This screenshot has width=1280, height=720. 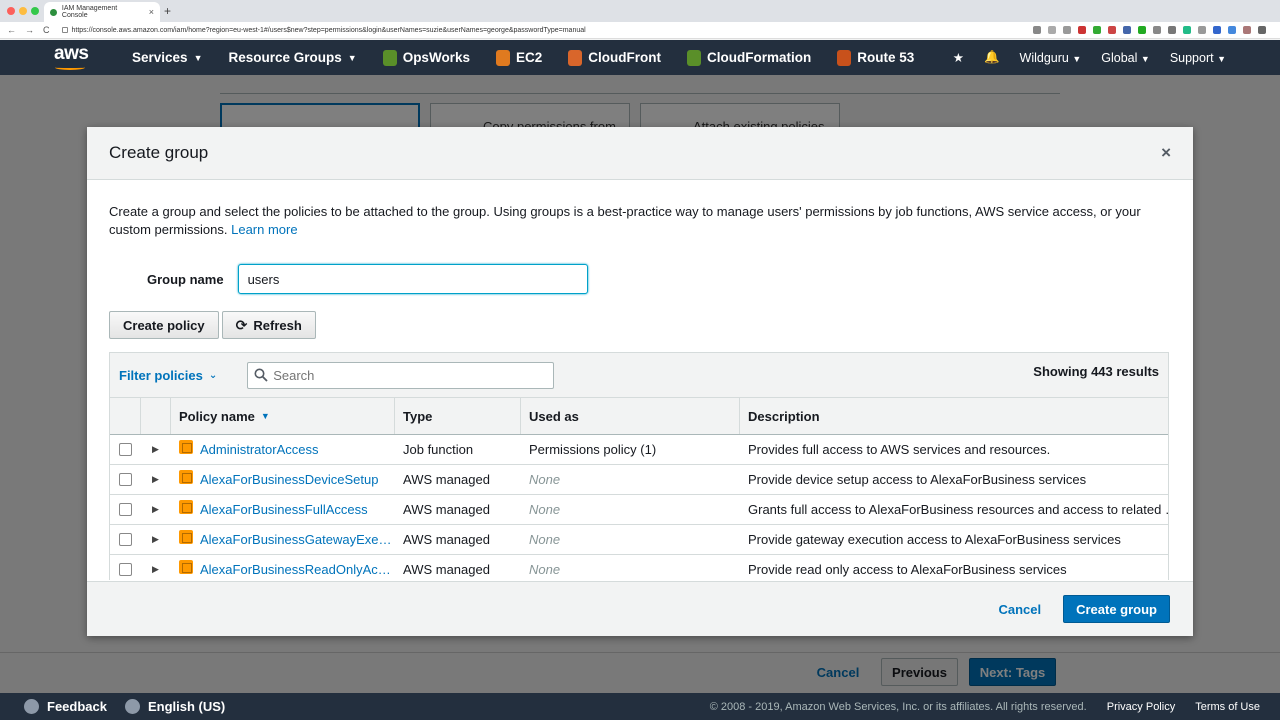 I want to click on policy-name-link: AdministratorAccess, so click(x=259, y=449).